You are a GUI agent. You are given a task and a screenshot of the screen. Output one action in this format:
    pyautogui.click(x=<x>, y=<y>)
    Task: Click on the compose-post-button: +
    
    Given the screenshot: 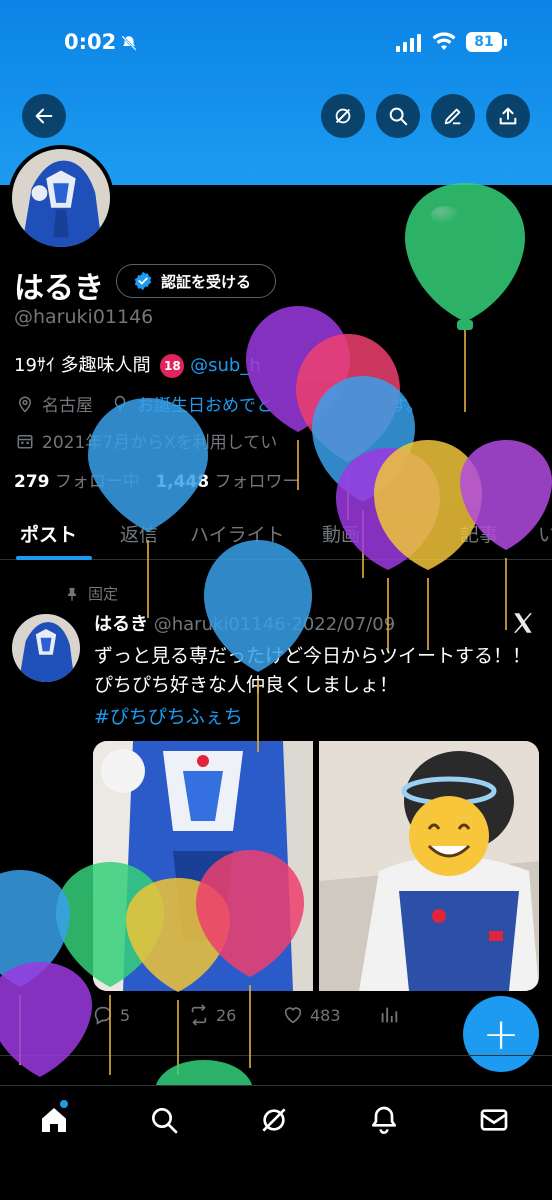 What is the action you would take?
    pyautogui.click(x=501, y=1034)
    